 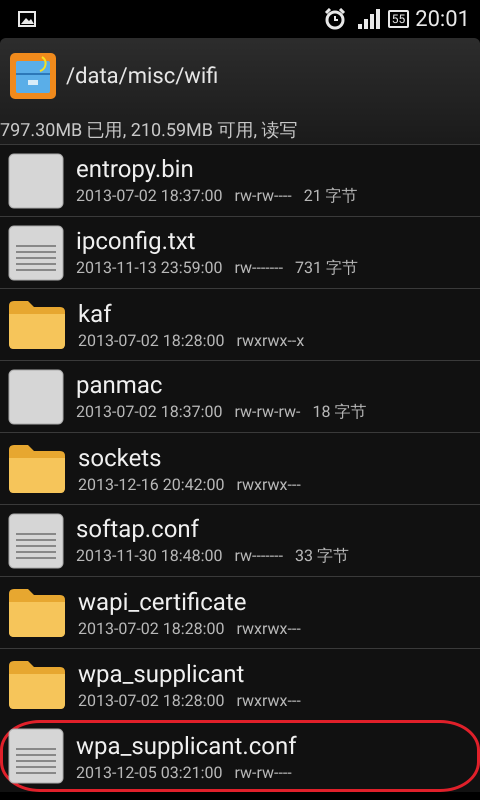 What do you see at coordinates (142, 76) in the screenshot?
I see `folder-path: /data/misc/wifi` at bounding box center [142, 76].